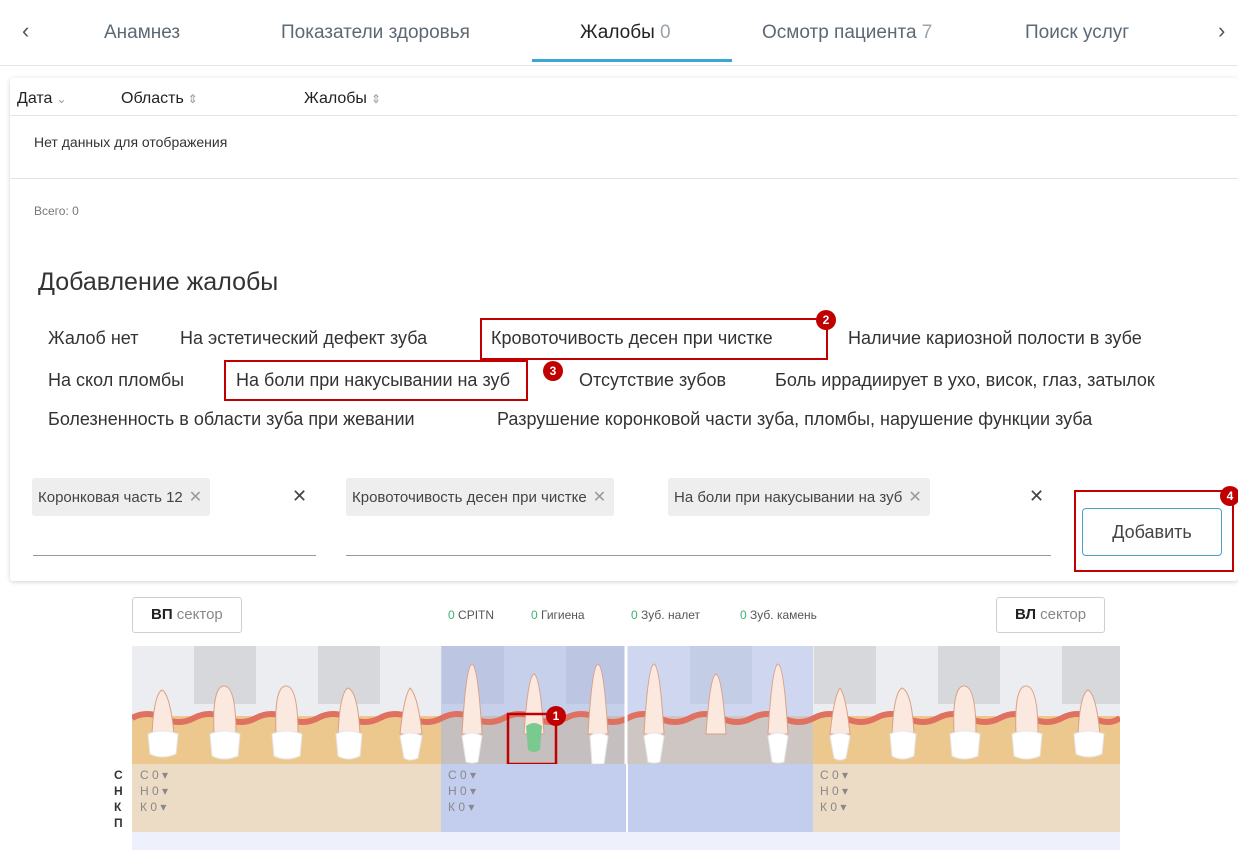 The image size is (1238, 850). I want to click on complaint-option: На скол пломбы, so click(116, 380).